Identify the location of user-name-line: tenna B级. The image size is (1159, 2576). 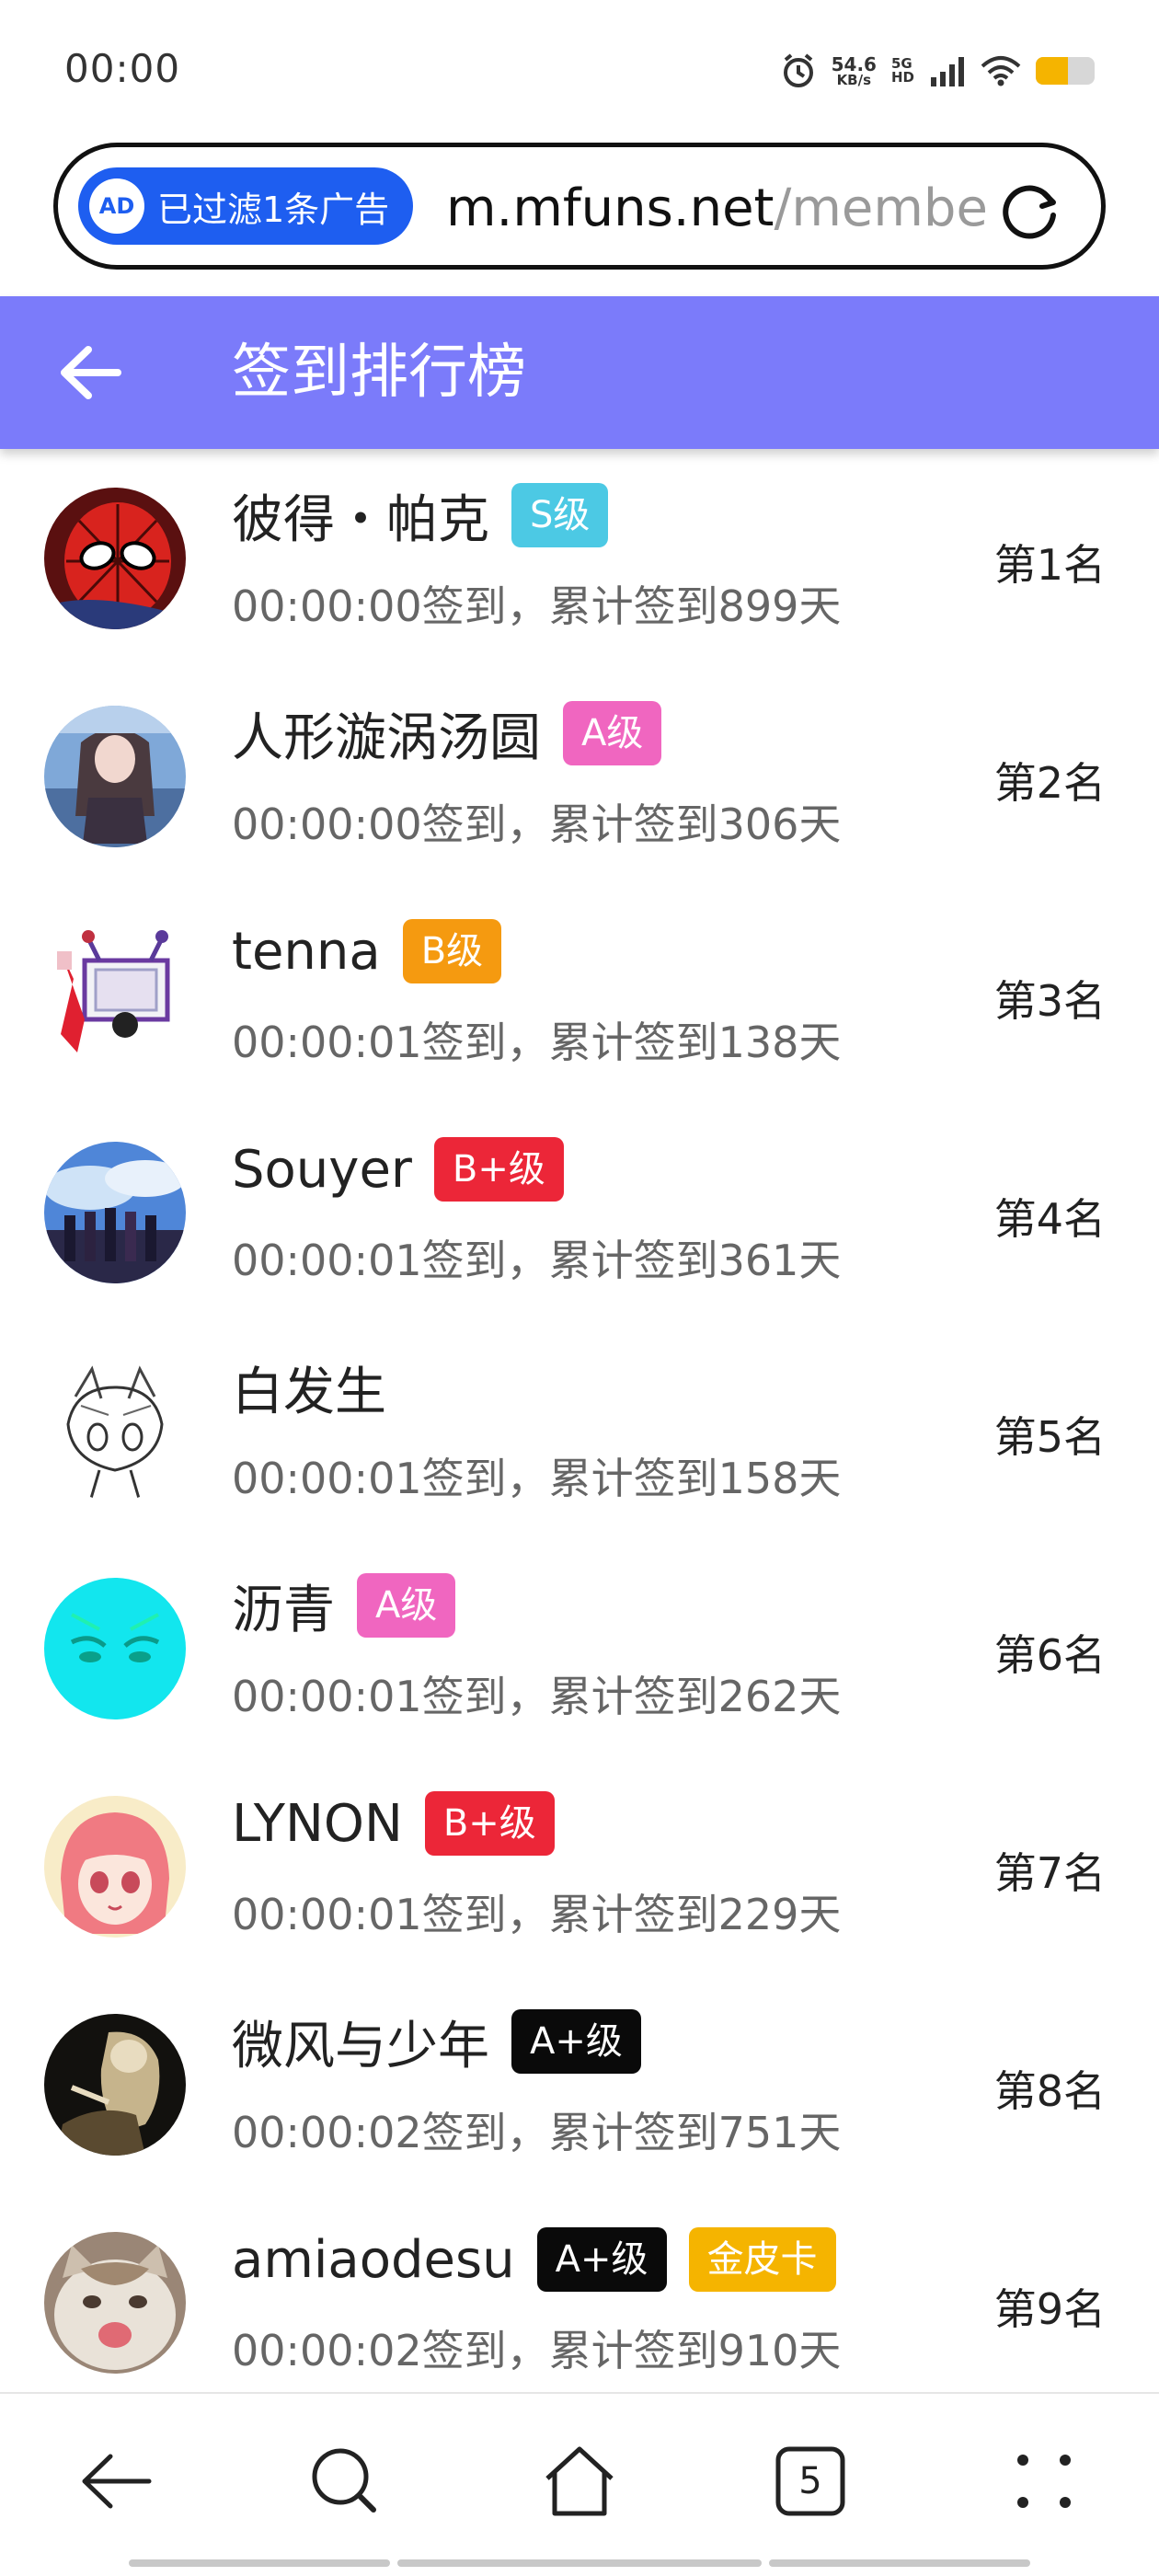
(367, 951).